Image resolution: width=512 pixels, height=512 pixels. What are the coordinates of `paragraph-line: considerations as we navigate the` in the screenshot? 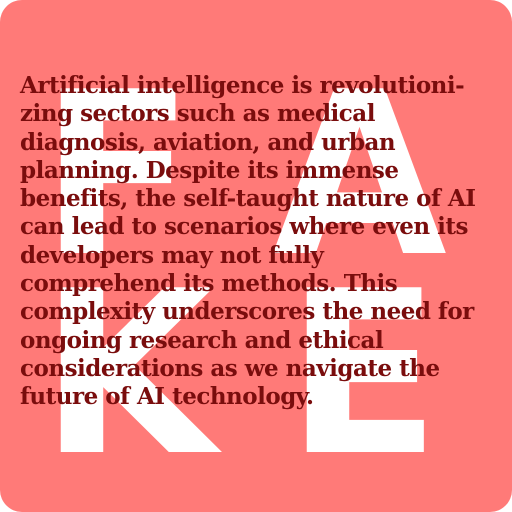 It's located at (230, 368).